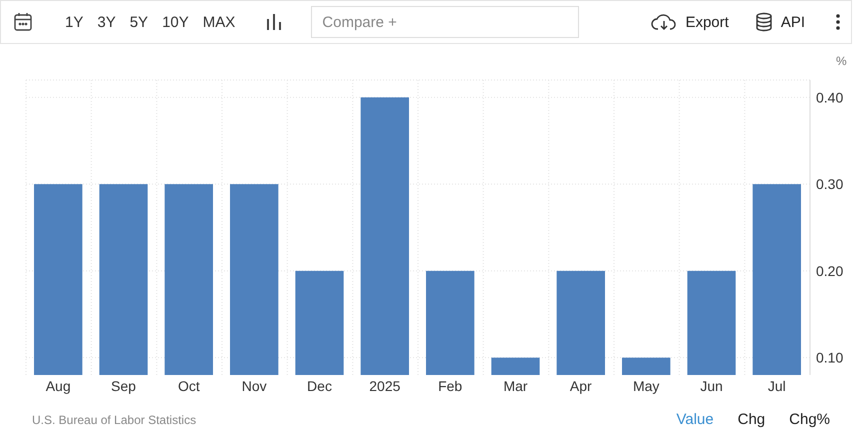  What do you see at coordinates (58, 386) in the screenshot?
I see `axis-category-label: Aug` at bounding box center [58, 386].